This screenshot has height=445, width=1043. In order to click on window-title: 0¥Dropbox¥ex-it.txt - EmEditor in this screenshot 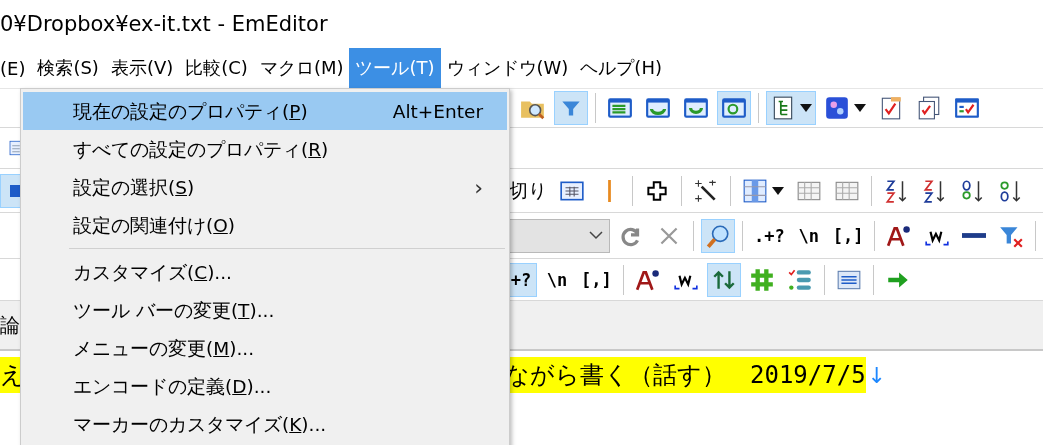, I will do `click(164, 24)`.